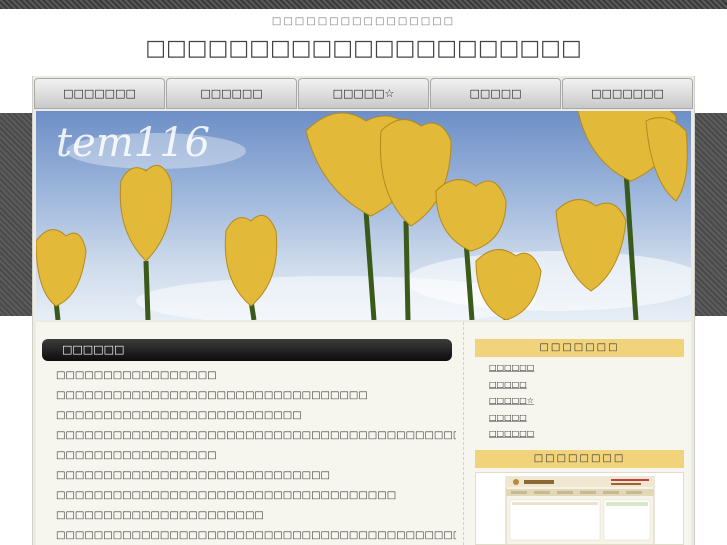 The width and height of the screenshot is (727, 545). Describe the element at coordinates (511, 385) in the screenshot. I see `sidebar-item-2: □□□□□` at that location.